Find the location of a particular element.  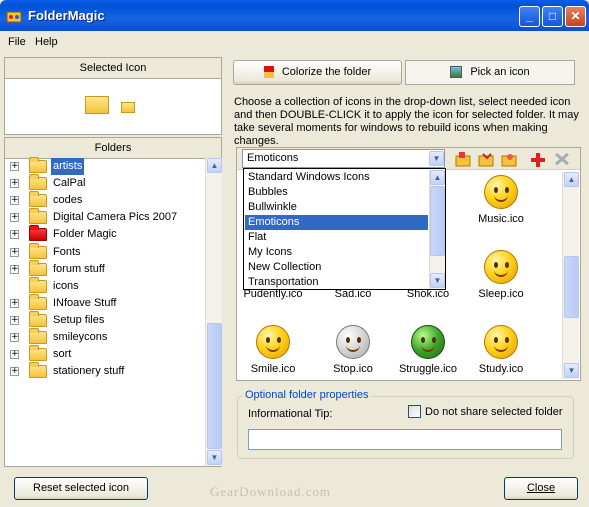

collection-select: Emoticons ▼ is located at coordinates (343, 158).